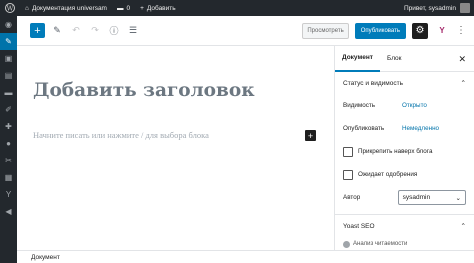 The image size is (474, 263). I want to click on home-icon: ⌂, so click(27, 8).